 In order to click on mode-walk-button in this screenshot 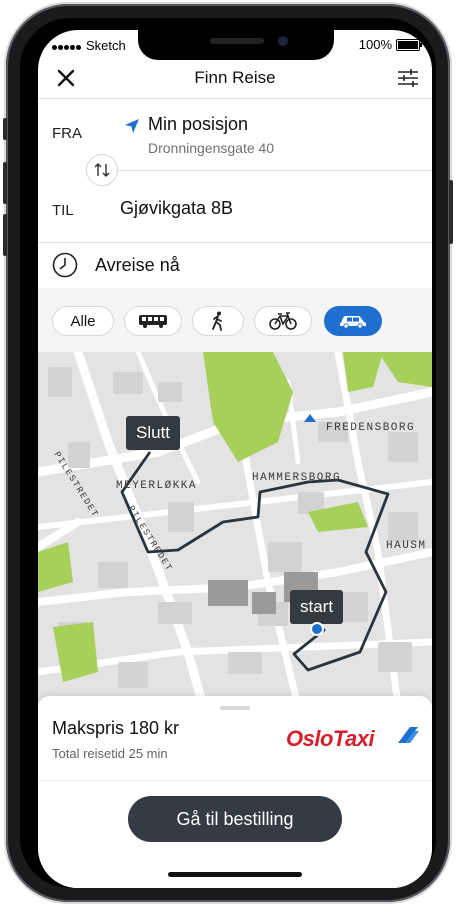, I will do `click(218, 321)`.